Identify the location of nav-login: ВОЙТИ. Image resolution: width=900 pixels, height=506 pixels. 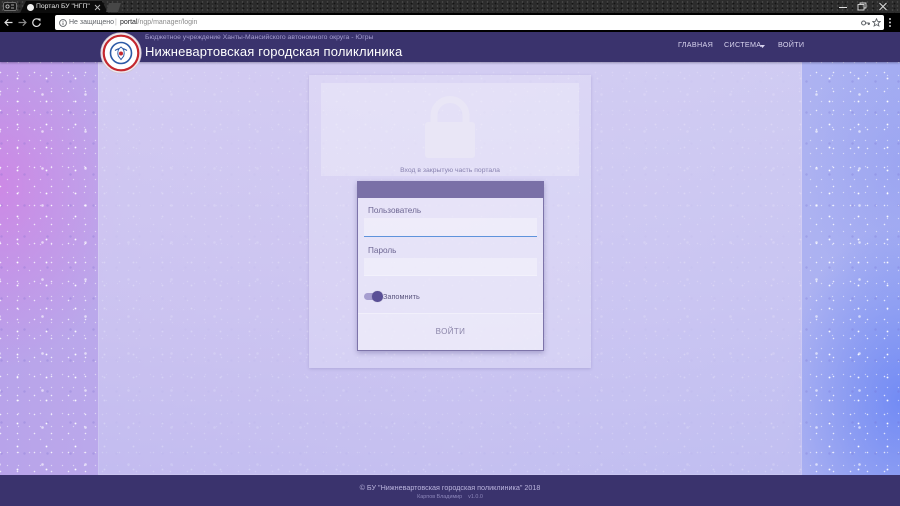
(791, 45).